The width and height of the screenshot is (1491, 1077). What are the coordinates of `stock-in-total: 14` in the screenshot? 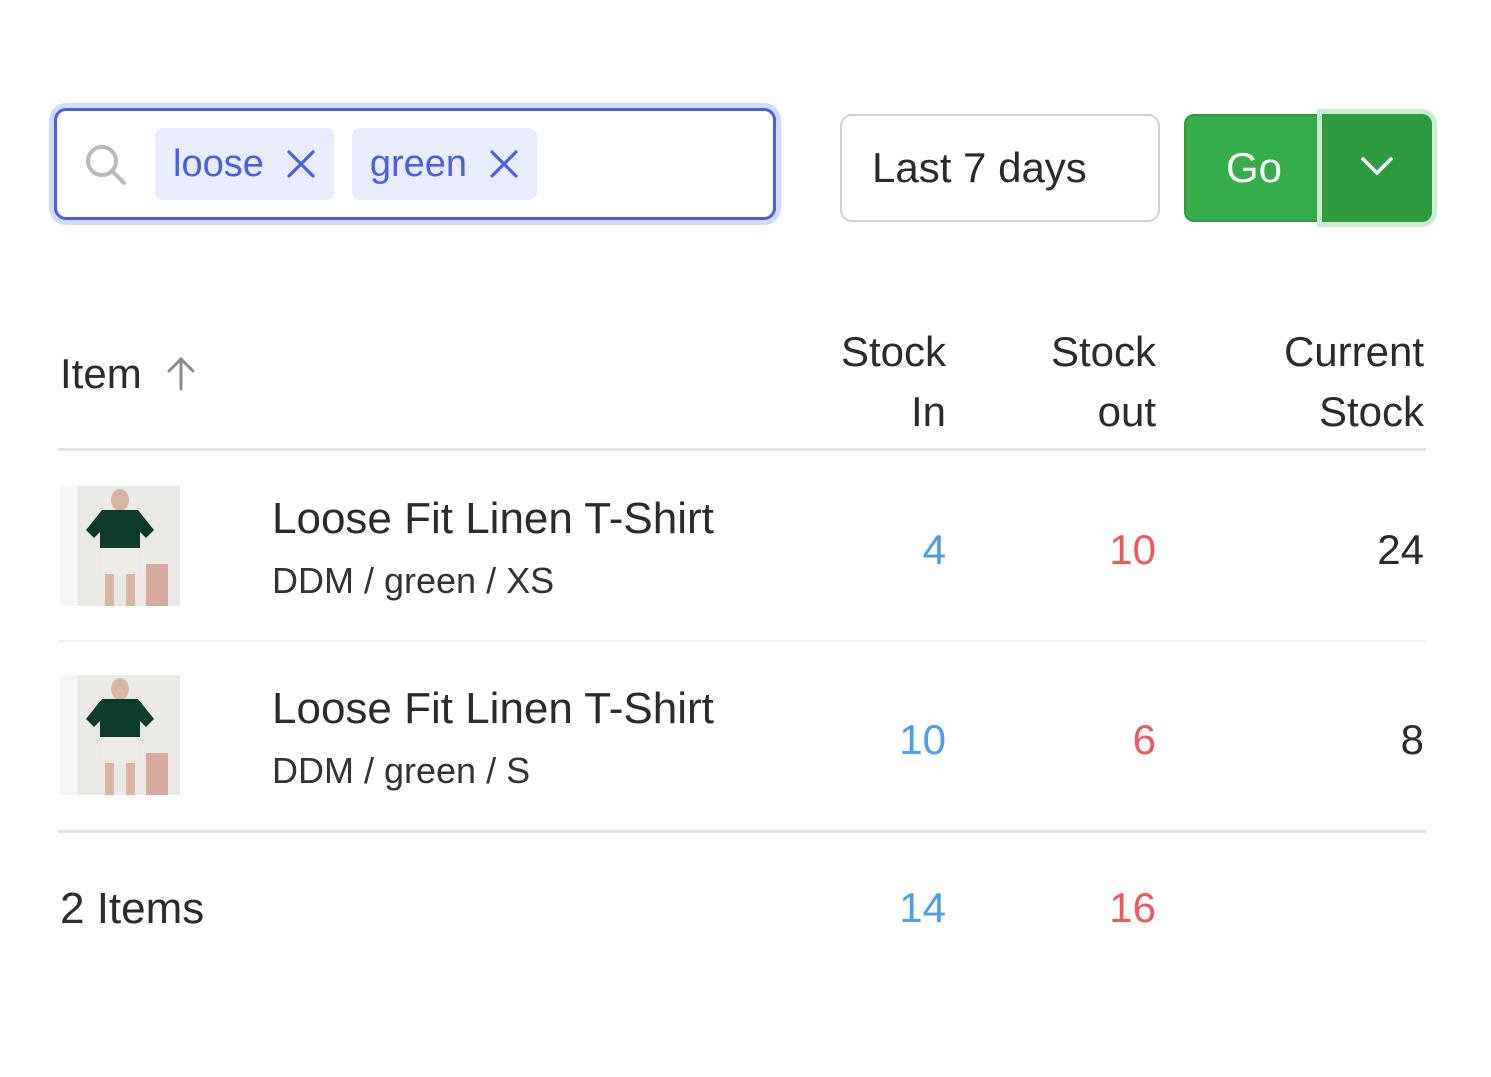 It's located at (922, 907).